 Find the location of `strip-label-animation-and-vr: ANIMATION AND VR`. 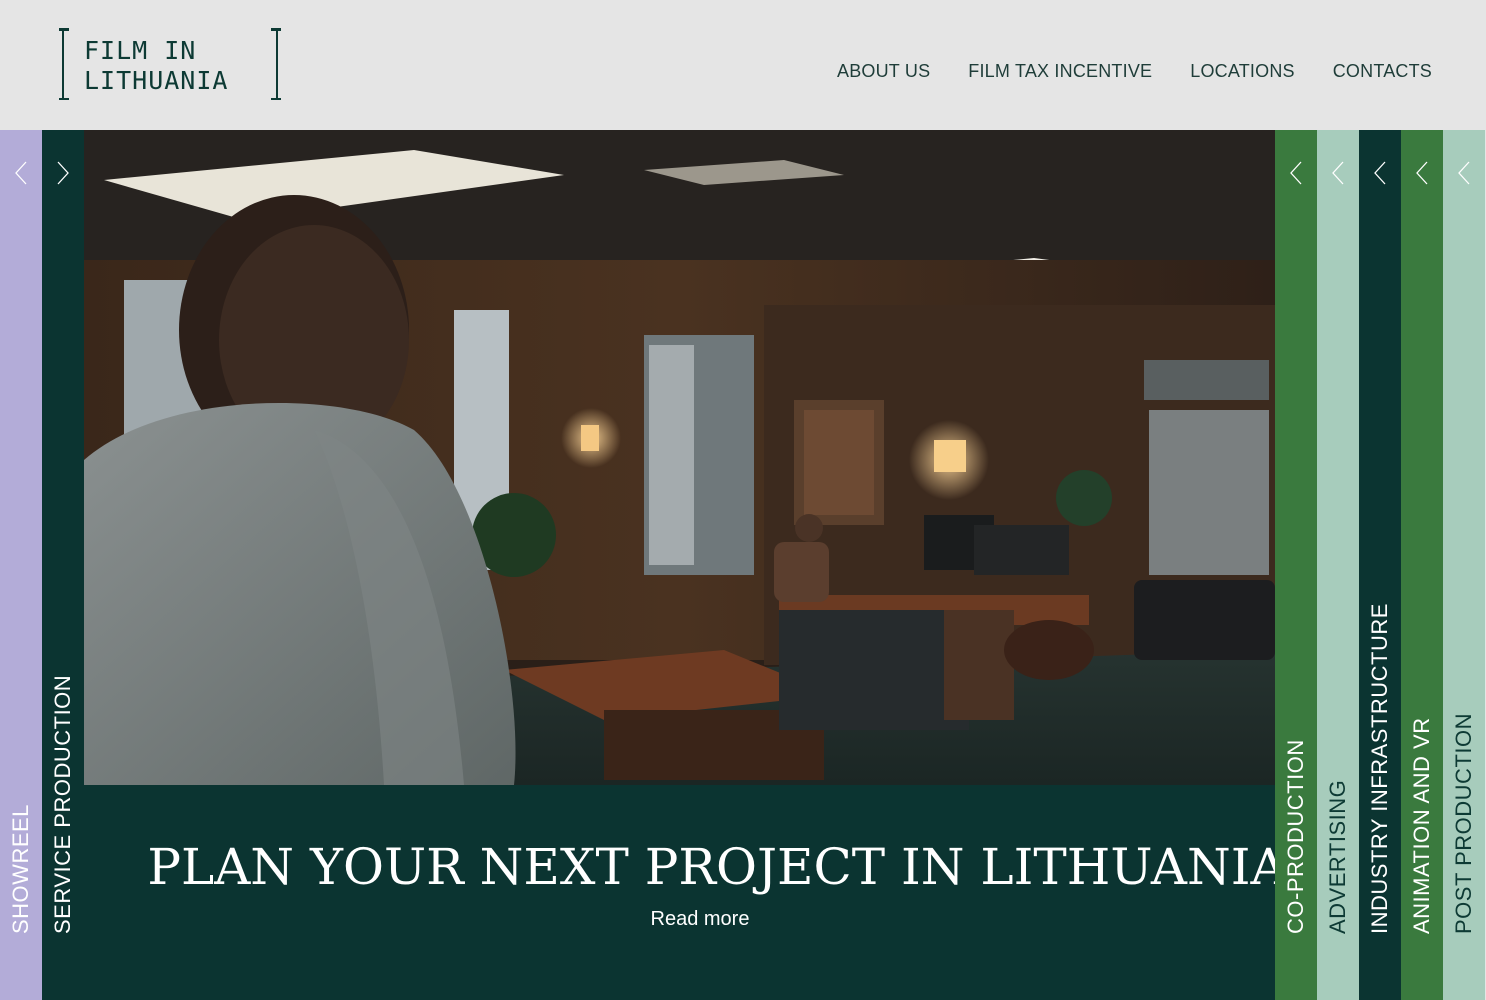

strip-label-animation-and-vr: ANIMATION AND VR is located at coordinates (1421, 825).